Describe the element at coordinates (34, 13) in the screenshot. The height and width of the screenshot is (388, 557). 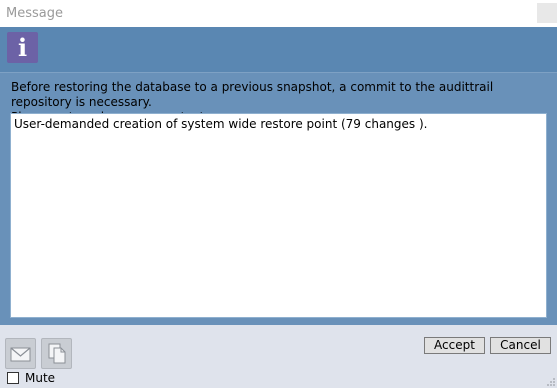
I see `window-title: Message` at that location.